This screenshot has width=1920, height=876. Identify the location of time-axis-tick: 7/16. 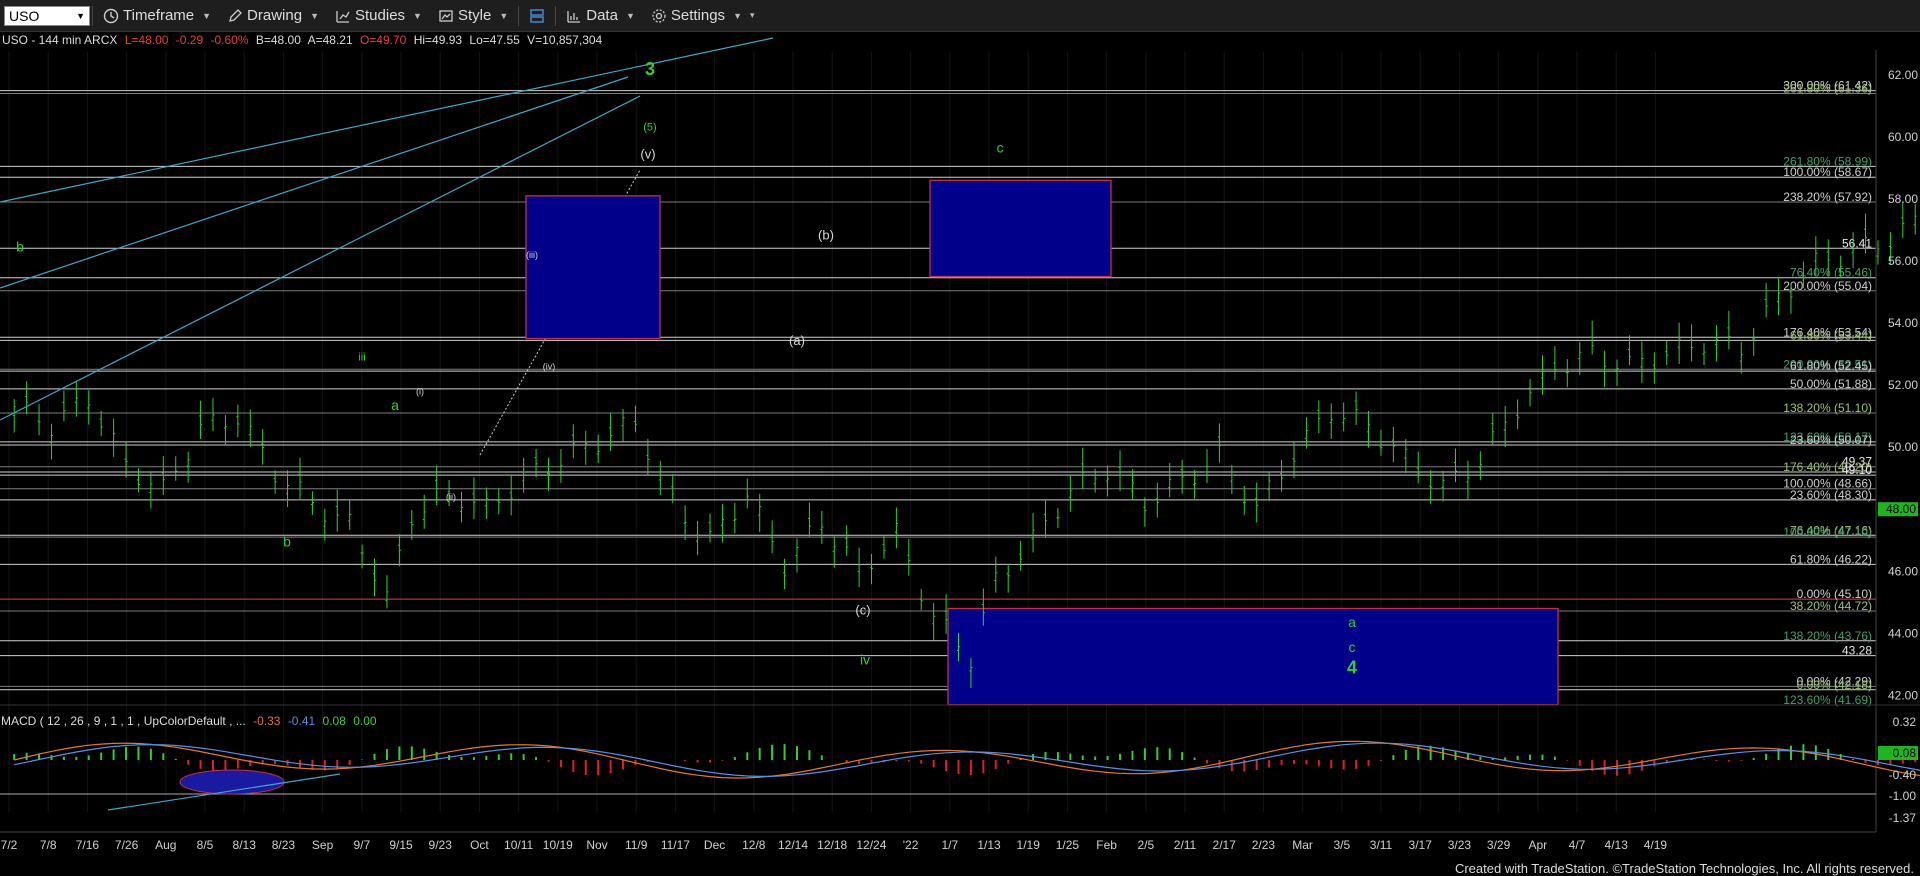
(88, 845).